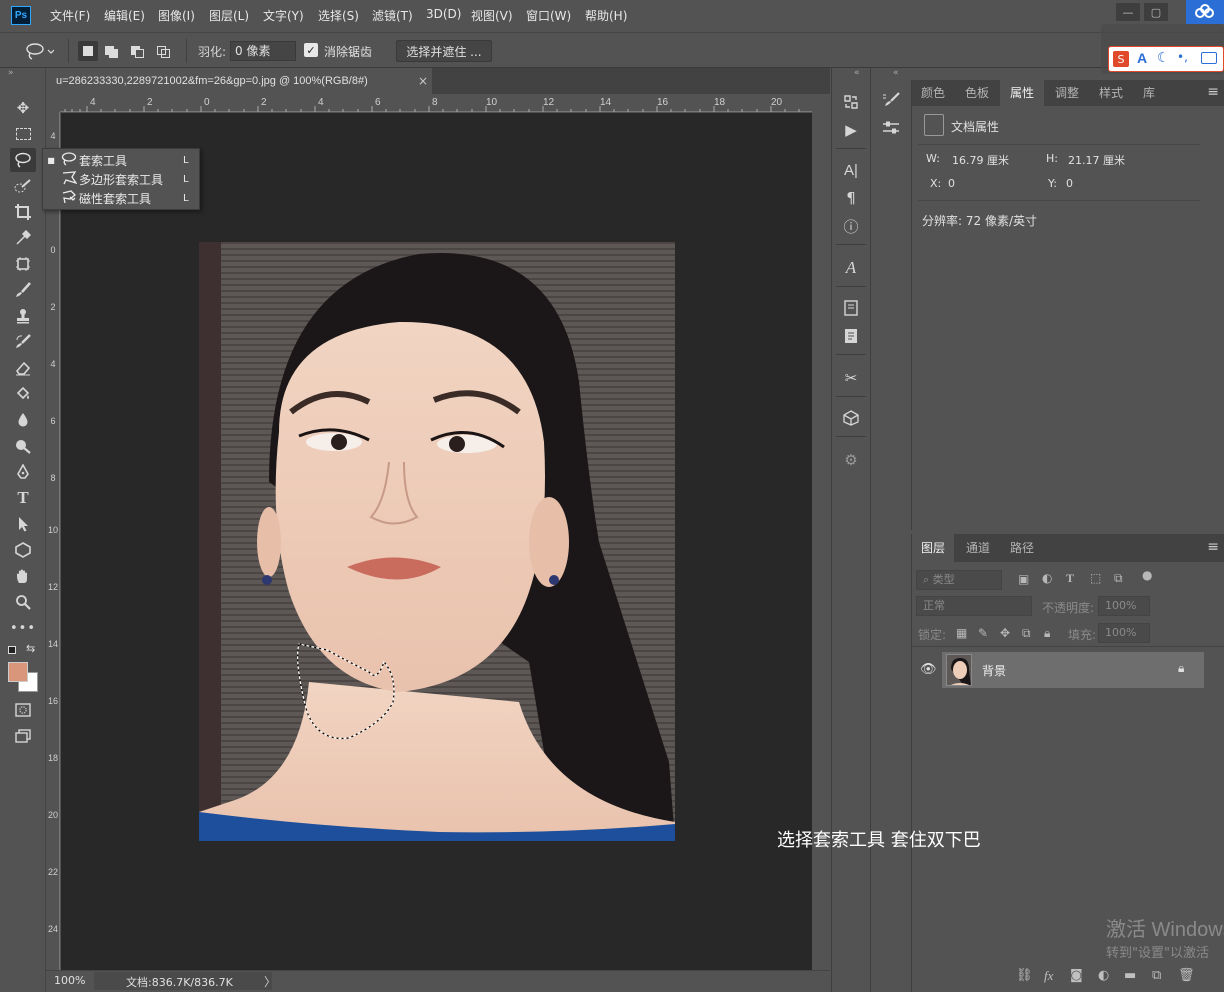 Image resolution: width=1224 pixels, height=992 pixels. Describe the element at coordinates (23, 212) in the screenshot. I see `crop-tool-icon` at that location.